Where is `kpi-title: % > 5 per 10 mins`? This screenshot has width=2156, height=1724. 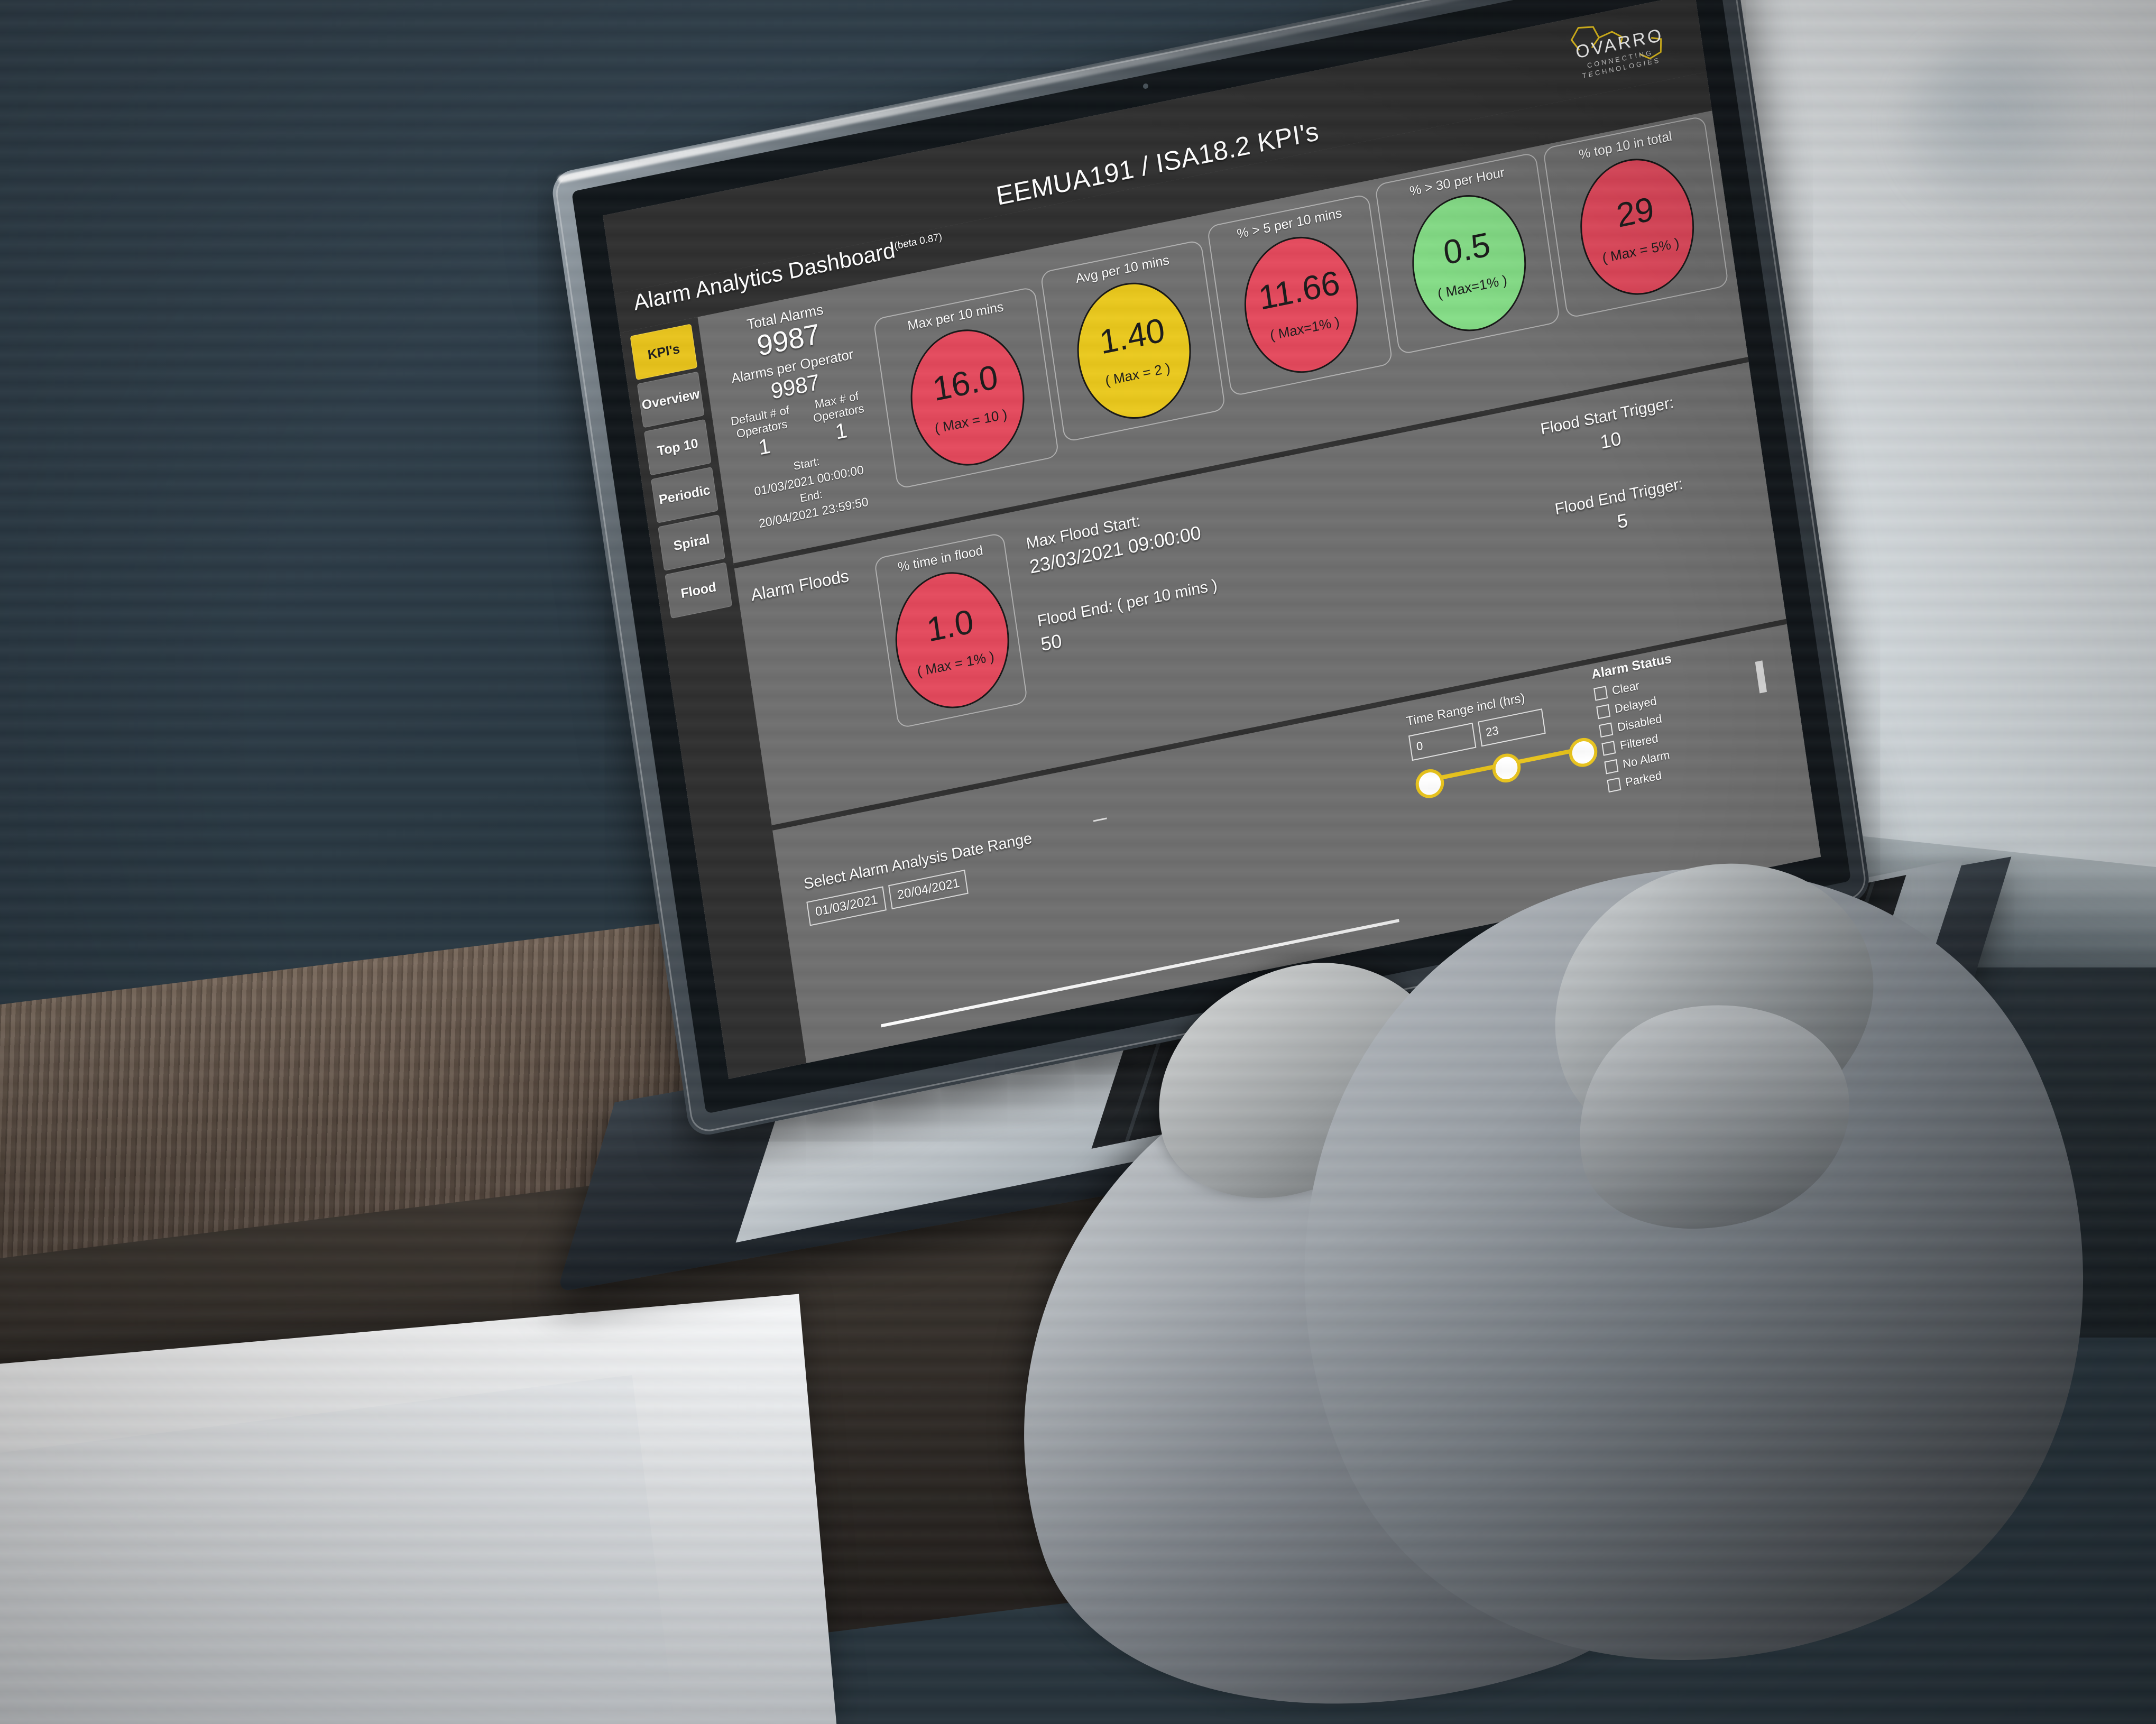
kpi-title: % > 5 per 10 mins is located at coordinates (1289, 223).